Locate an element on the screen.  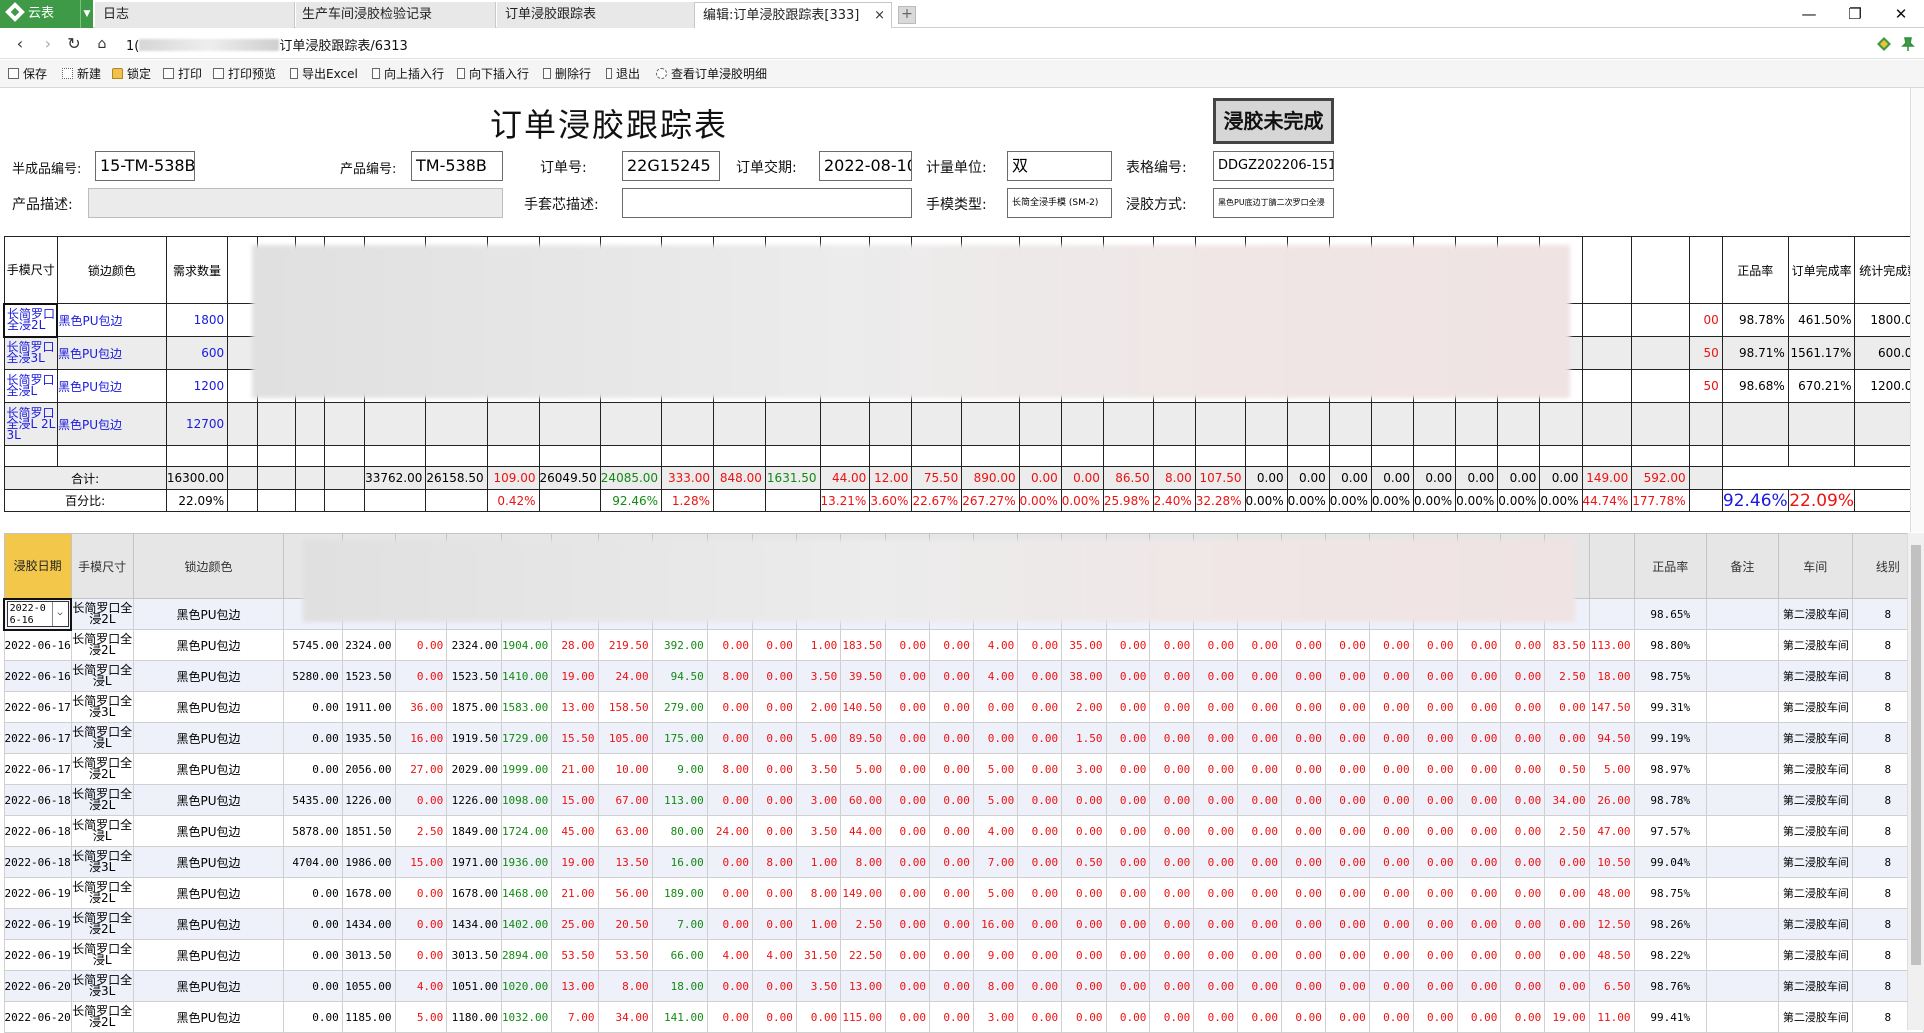
pin-icon is located at coordinates (1908, 44).